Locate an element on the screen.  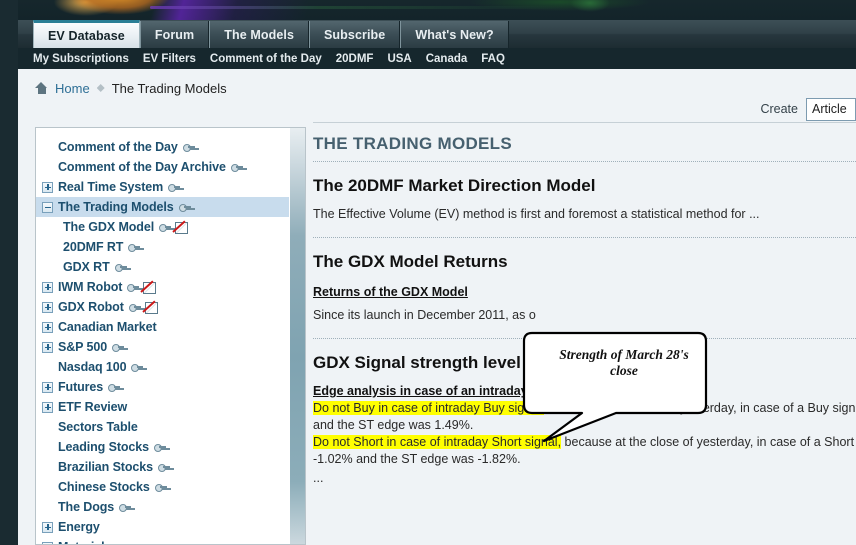
sidebar-item-nasdaq-100: Nasdaq 100 is located at coordinates (163, 367).